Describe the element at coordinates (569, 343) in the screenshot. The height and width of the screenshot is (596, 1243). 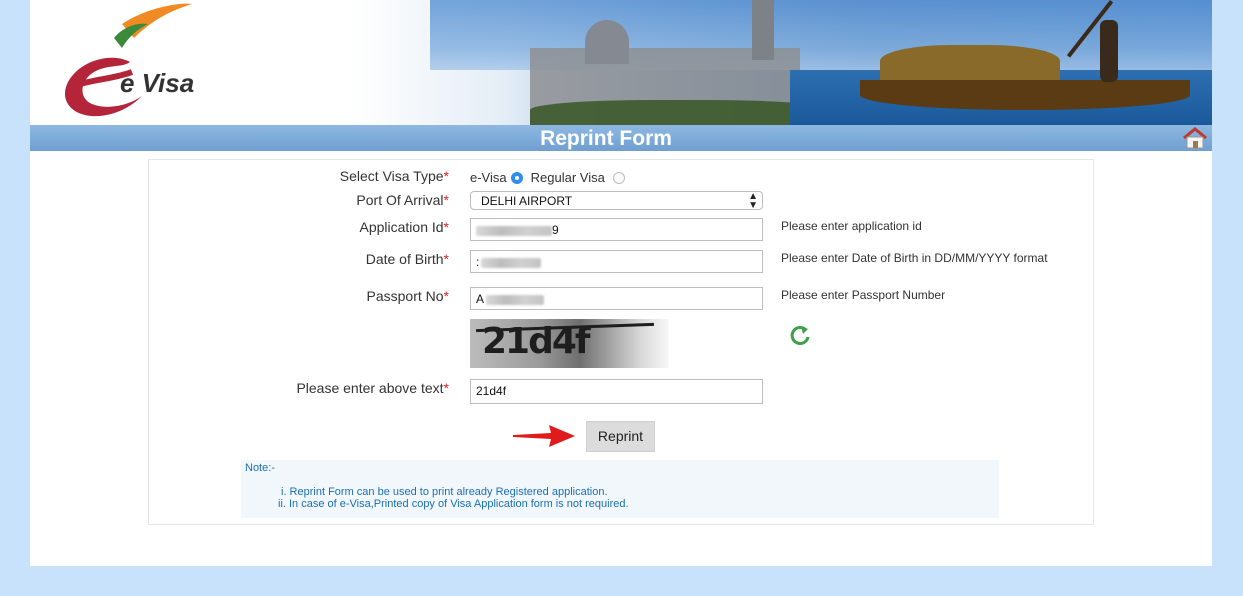
I see `captcha-image: 21d4f` at that location.